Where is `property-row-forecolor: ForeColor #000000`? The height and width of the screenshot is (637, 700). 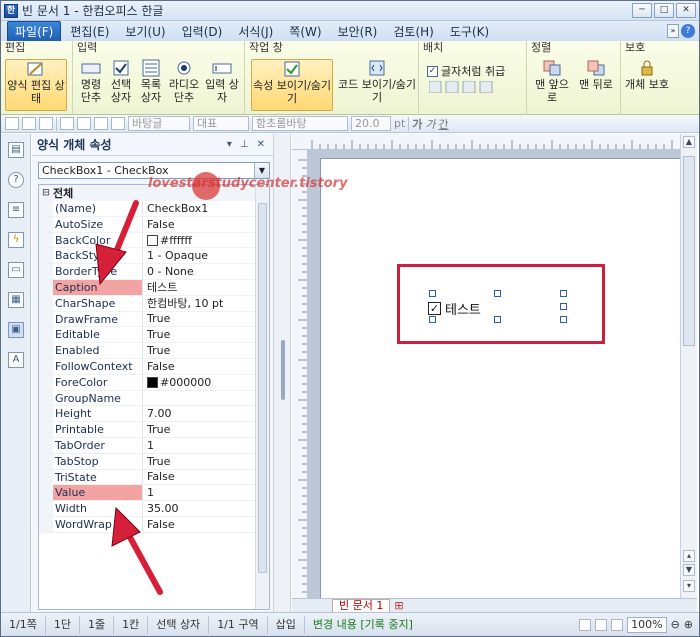 property-row-forecolor: ForeColor #000000 is located at coordinates (154, 382).